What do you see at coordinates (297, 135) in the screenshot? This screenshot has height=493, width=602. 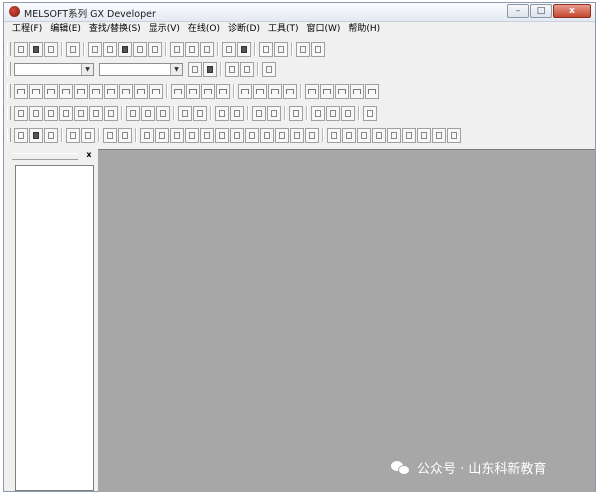 I see `sfc-transition-line-icon` at bounding box center [297, 135].